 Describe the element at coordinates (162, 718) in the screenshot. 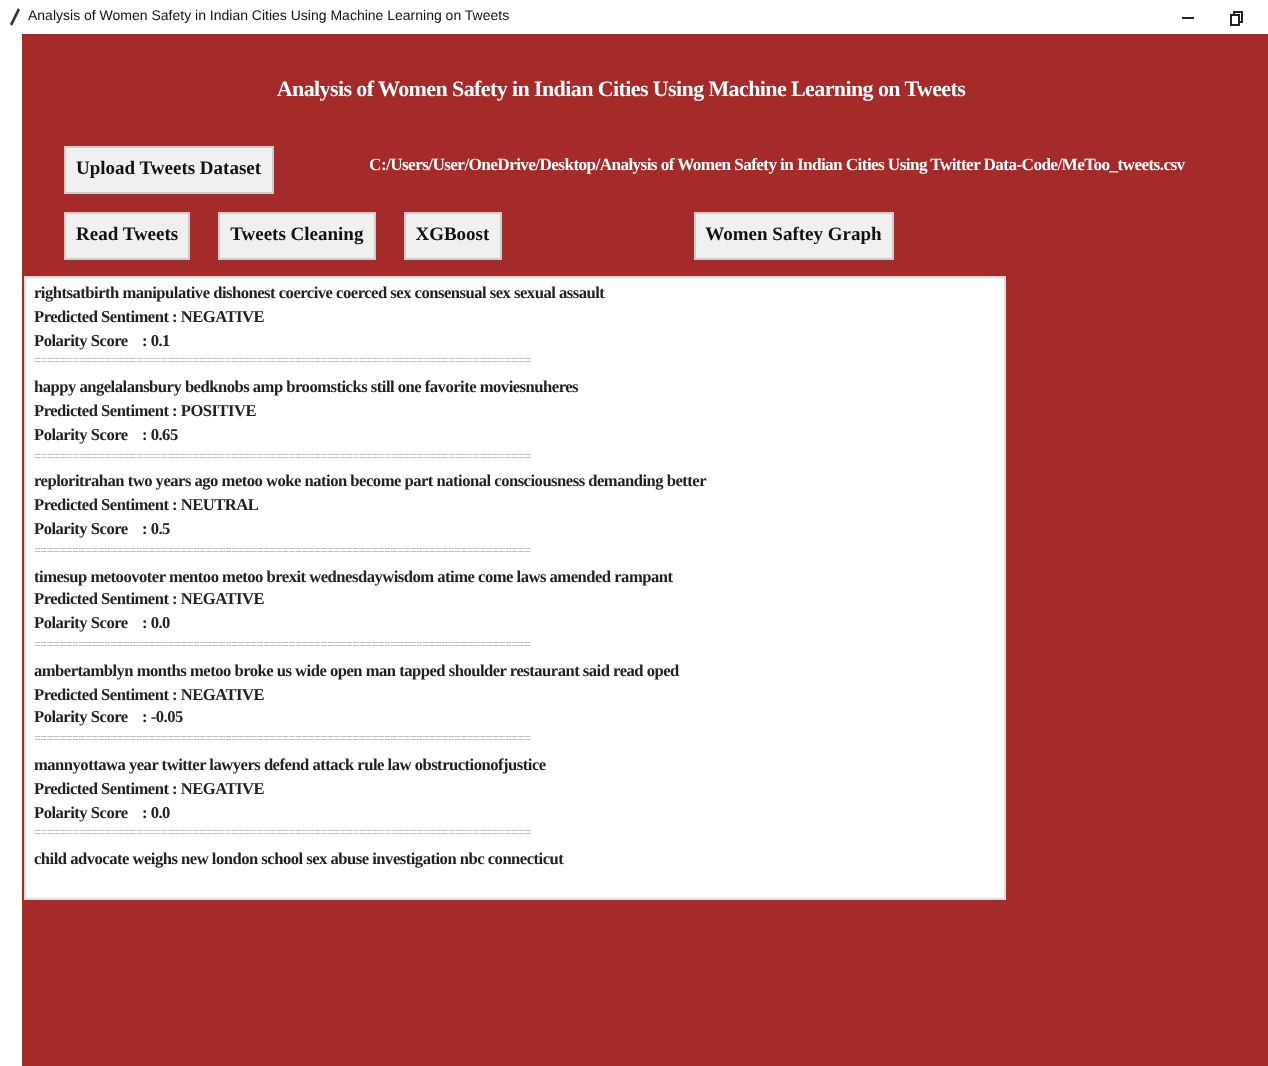

I see `score-value: : -0.05` at that location.